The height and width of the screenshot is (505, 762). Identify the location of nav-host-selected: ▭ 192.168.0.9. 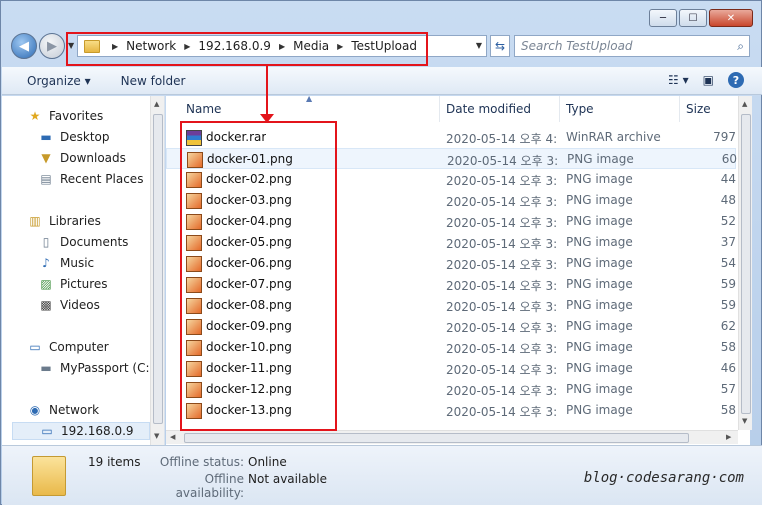
(81, 431).